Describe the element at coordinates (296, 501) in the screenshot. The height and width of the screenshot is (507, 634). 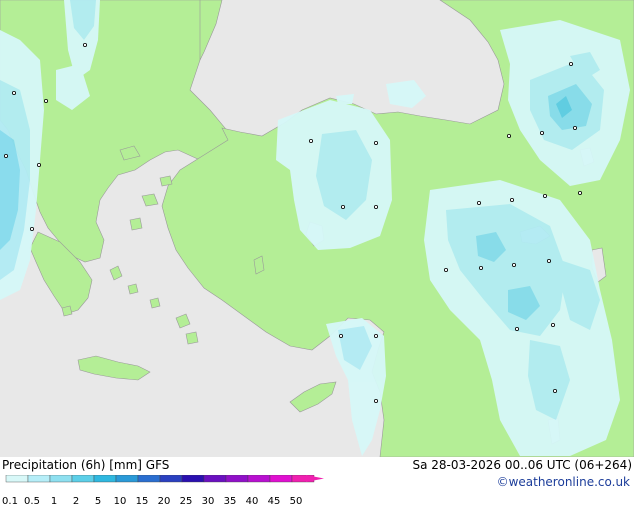
I see `color-scale-label: 50` at that location.